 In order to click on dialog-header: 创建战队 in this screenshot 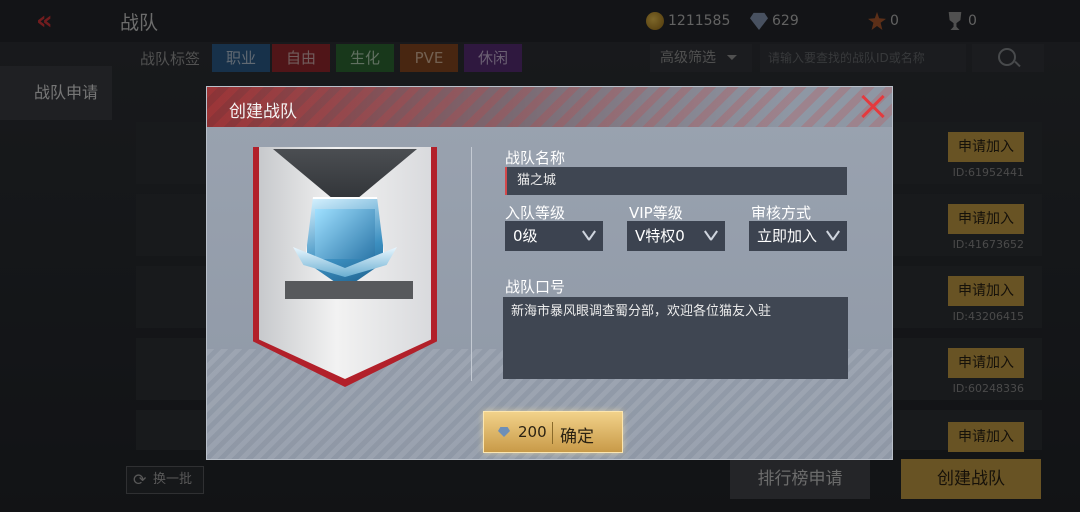, I will do `click(549, 107)`.